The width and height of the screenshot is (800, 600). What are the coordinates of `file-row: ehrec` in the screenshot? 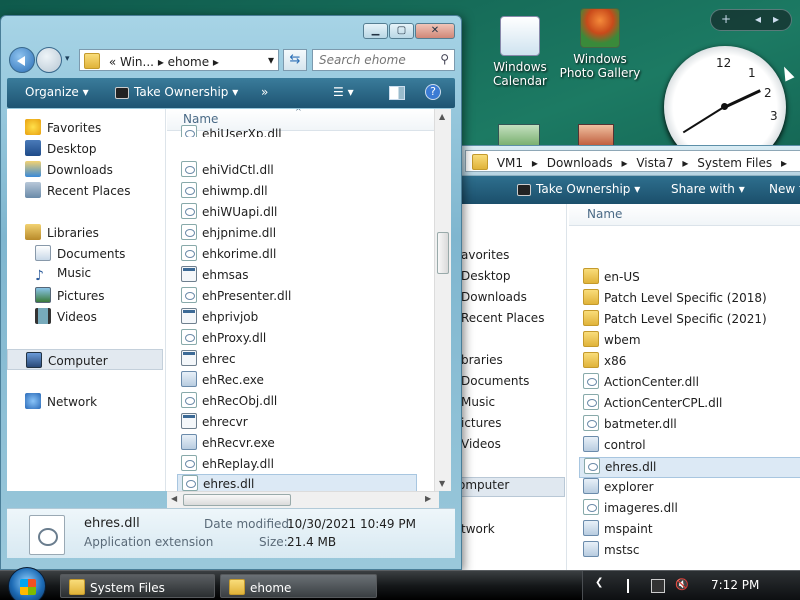 It's located at (208, 360).